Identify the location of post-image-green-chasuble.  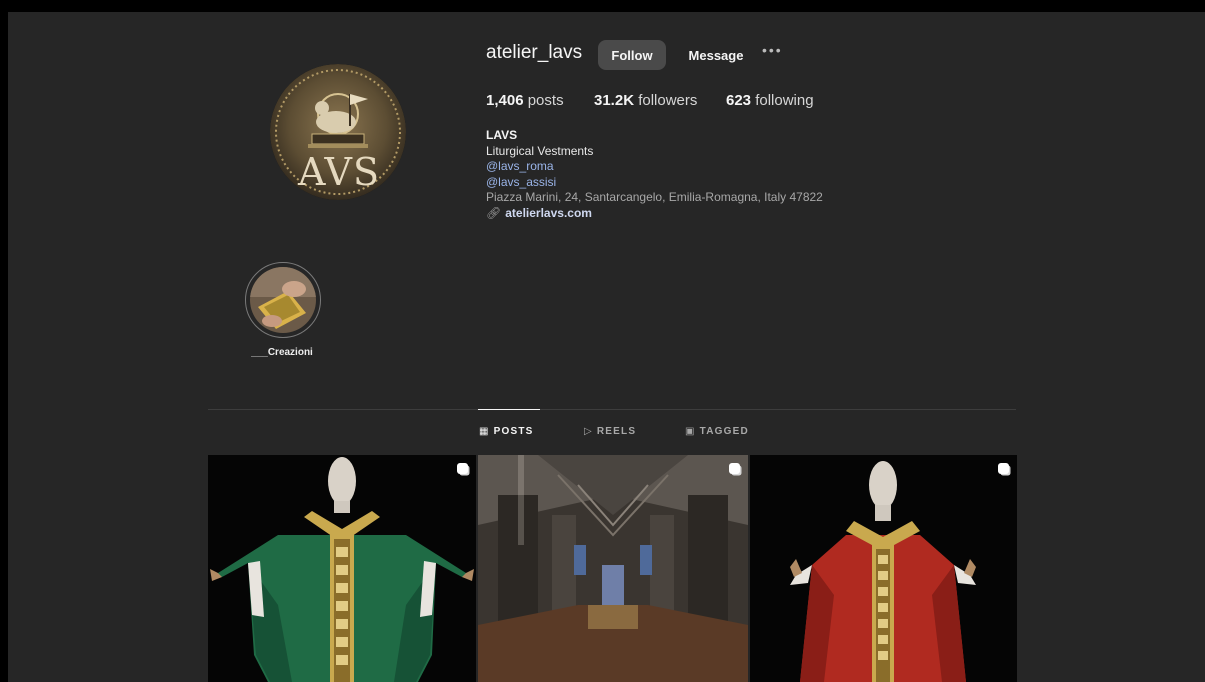
(342, 568).